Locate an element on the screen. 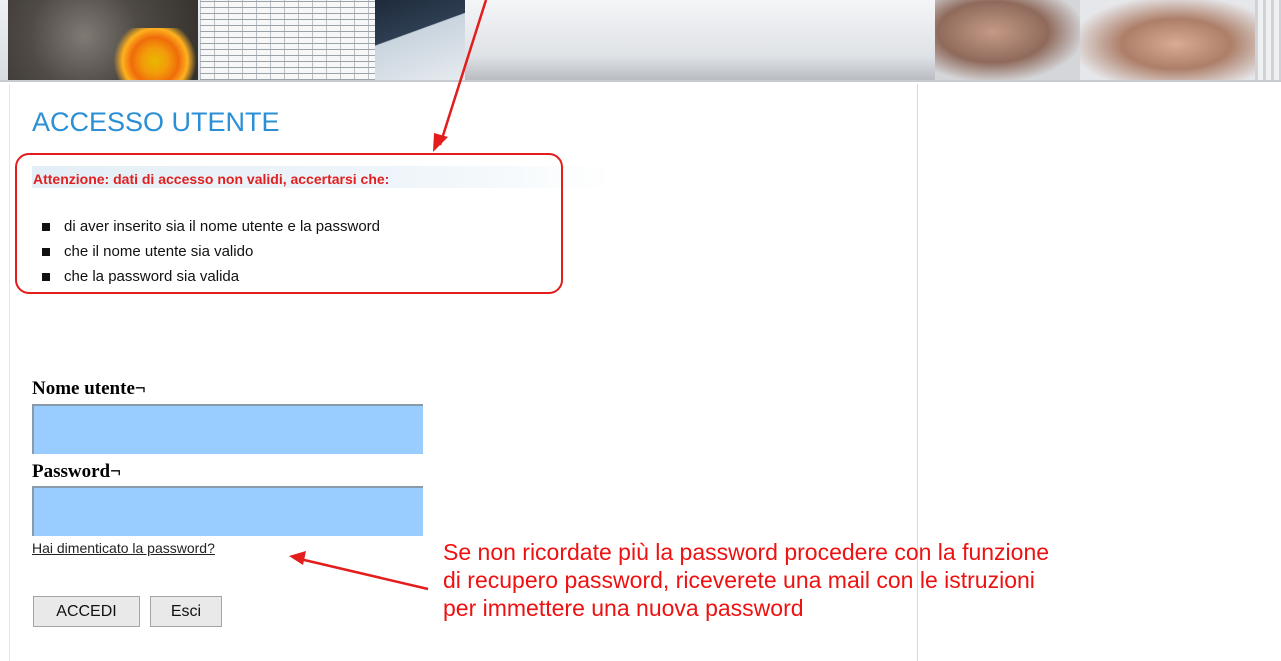 The width and height of the screenshot is (1281, 661). arrow-to-forgot-link-icon is located at coordinates (359, 571).